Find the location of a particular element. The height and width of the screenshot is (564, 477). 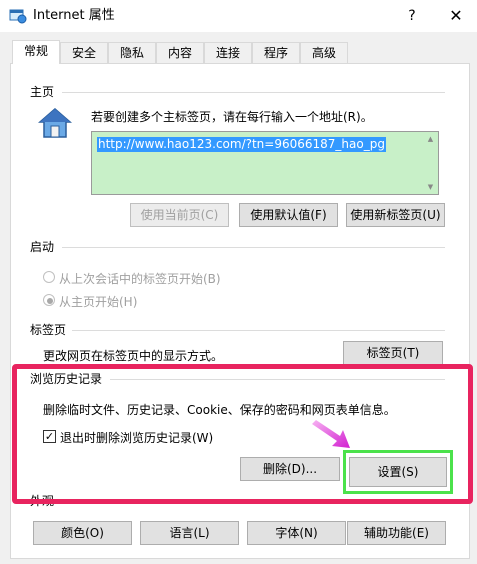

internet-options-icon is located at coordinates (18, 16).